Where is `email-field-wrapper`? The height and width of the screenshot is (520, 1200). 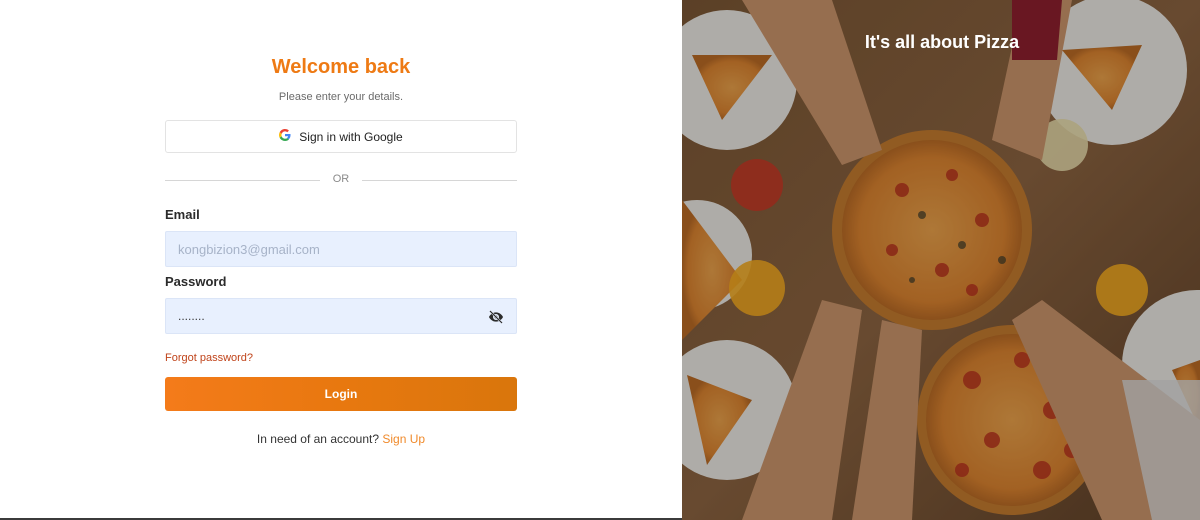
email-field-wrapper is located at coordinates (341, 249).